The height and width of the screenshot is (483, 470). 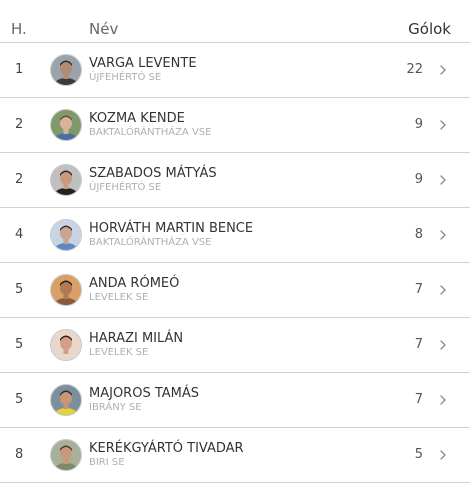 I want to click on player-name: VARGA LEVENTE, so click(x=143, y=63).